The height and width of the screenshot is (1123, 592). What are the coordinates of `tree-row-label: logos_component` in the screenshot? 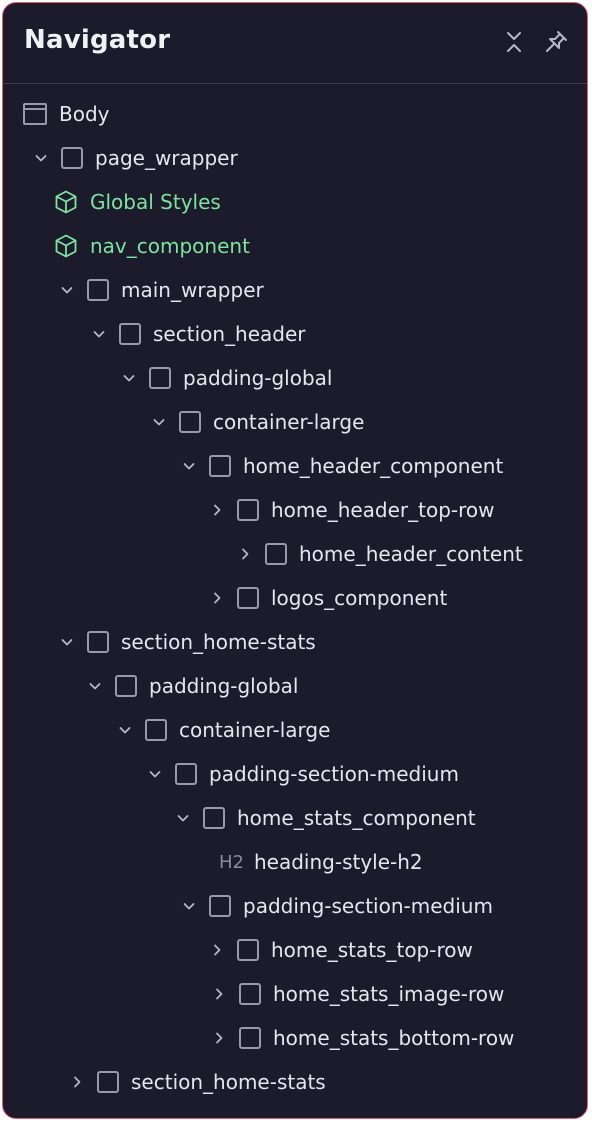 It's located at (359, 598).